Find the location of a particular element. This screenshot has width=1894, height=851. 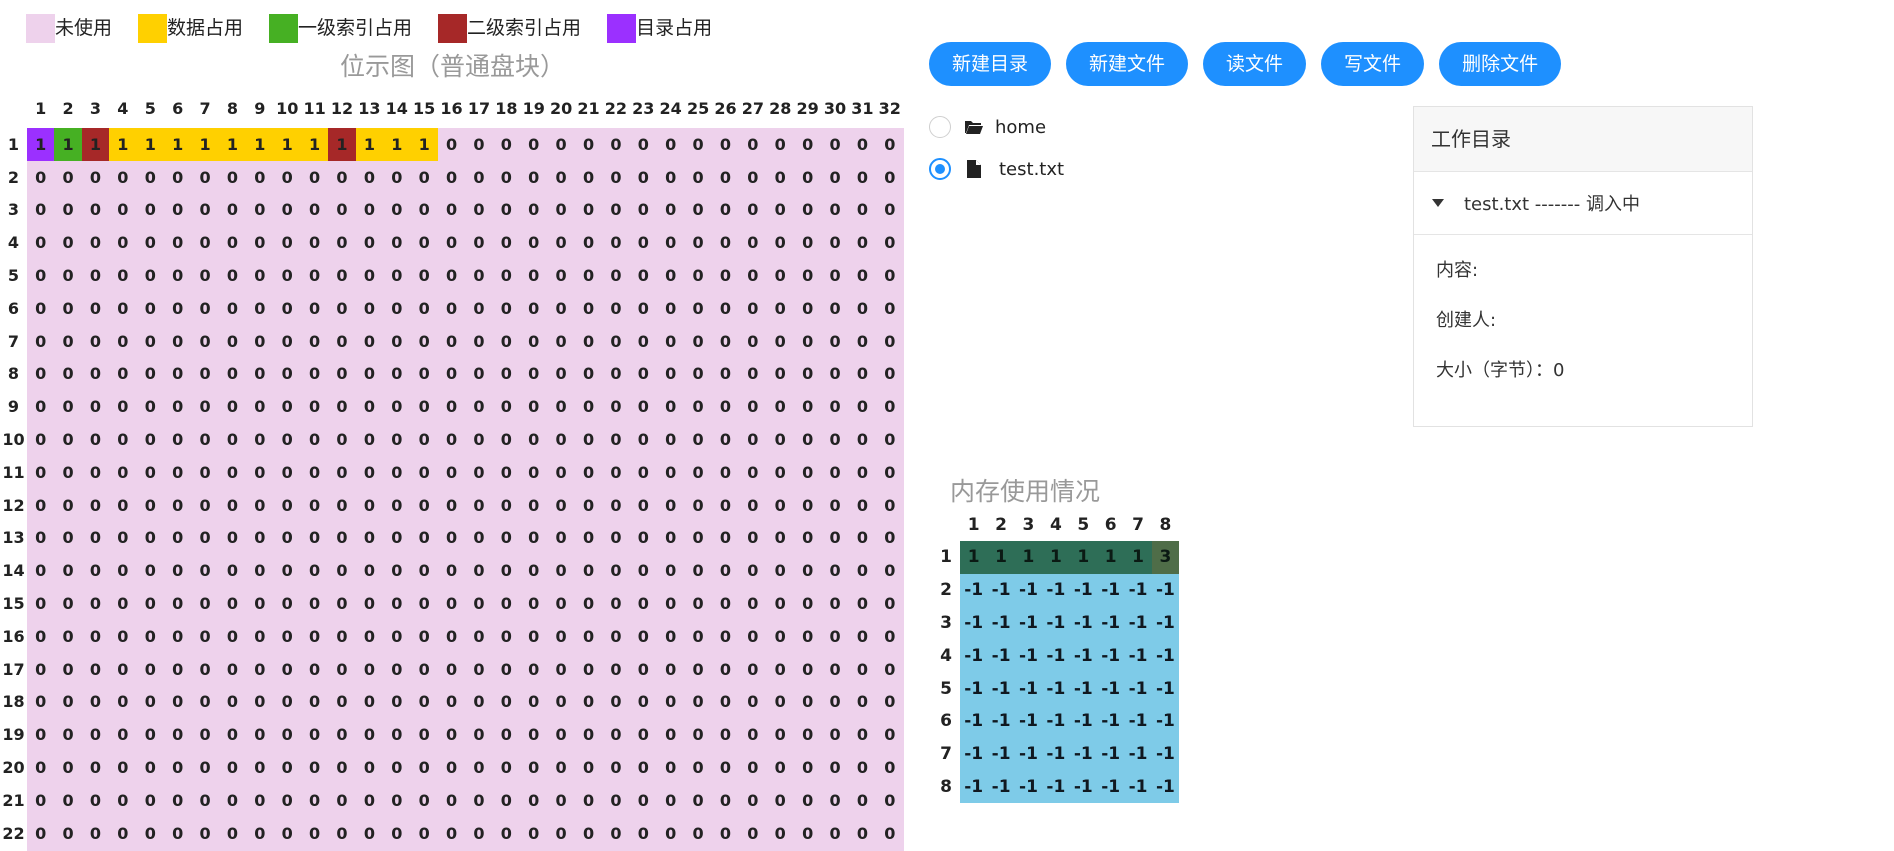

bitmap-row: 13 0 0 0 0 0 0 0 0 0 0 0 0 0 0 0 0 0 0 0 0 0 0 0 0 0 0 0 0 0 0 0 0 is located at coordinates (452, 538).